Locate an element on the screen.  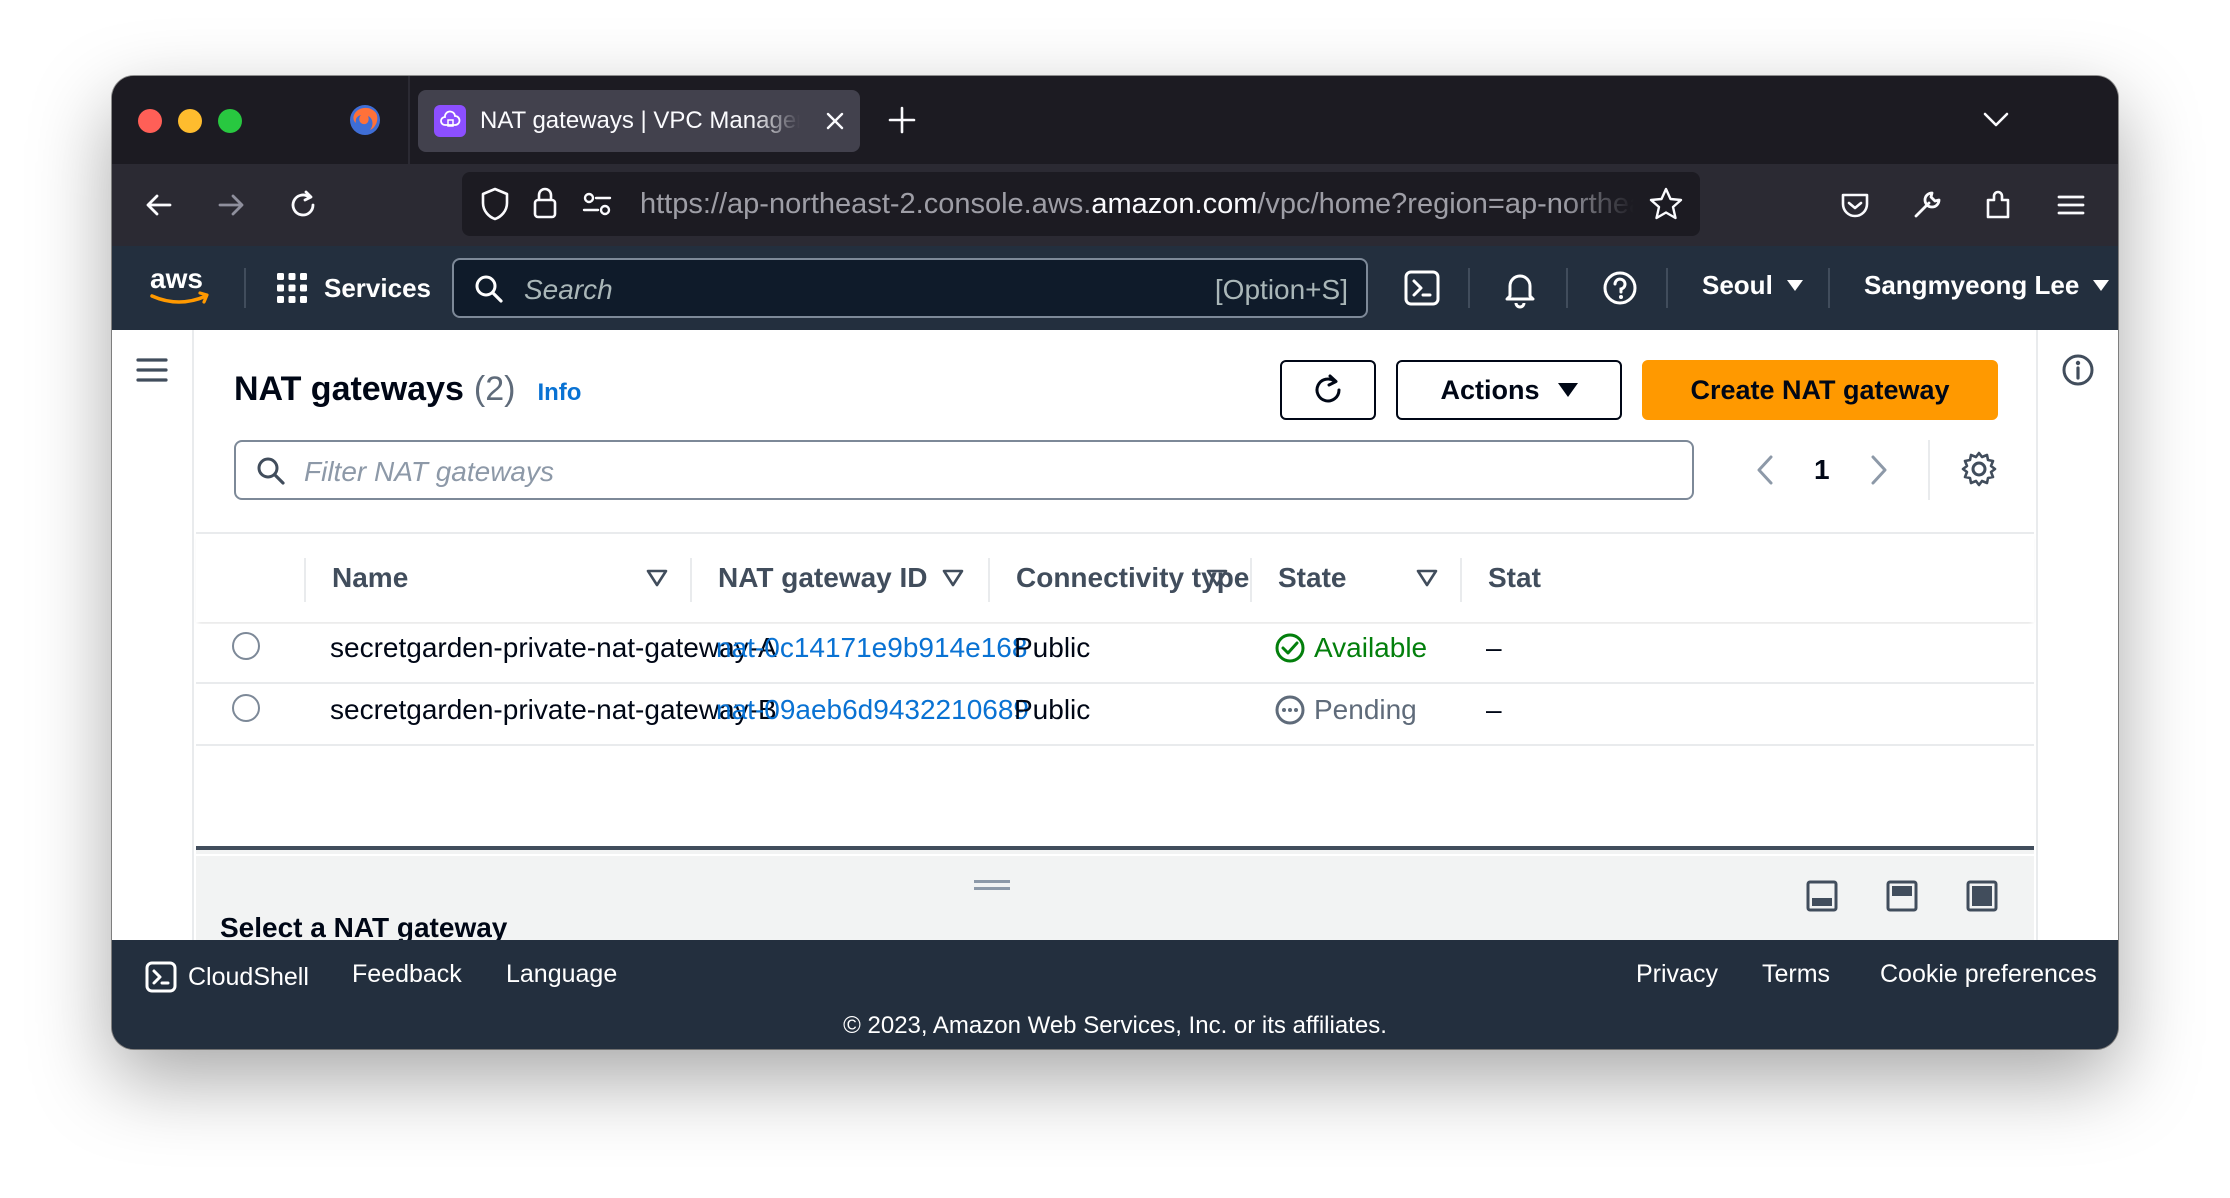
bell-icon is located at coordinates (1520, 288).